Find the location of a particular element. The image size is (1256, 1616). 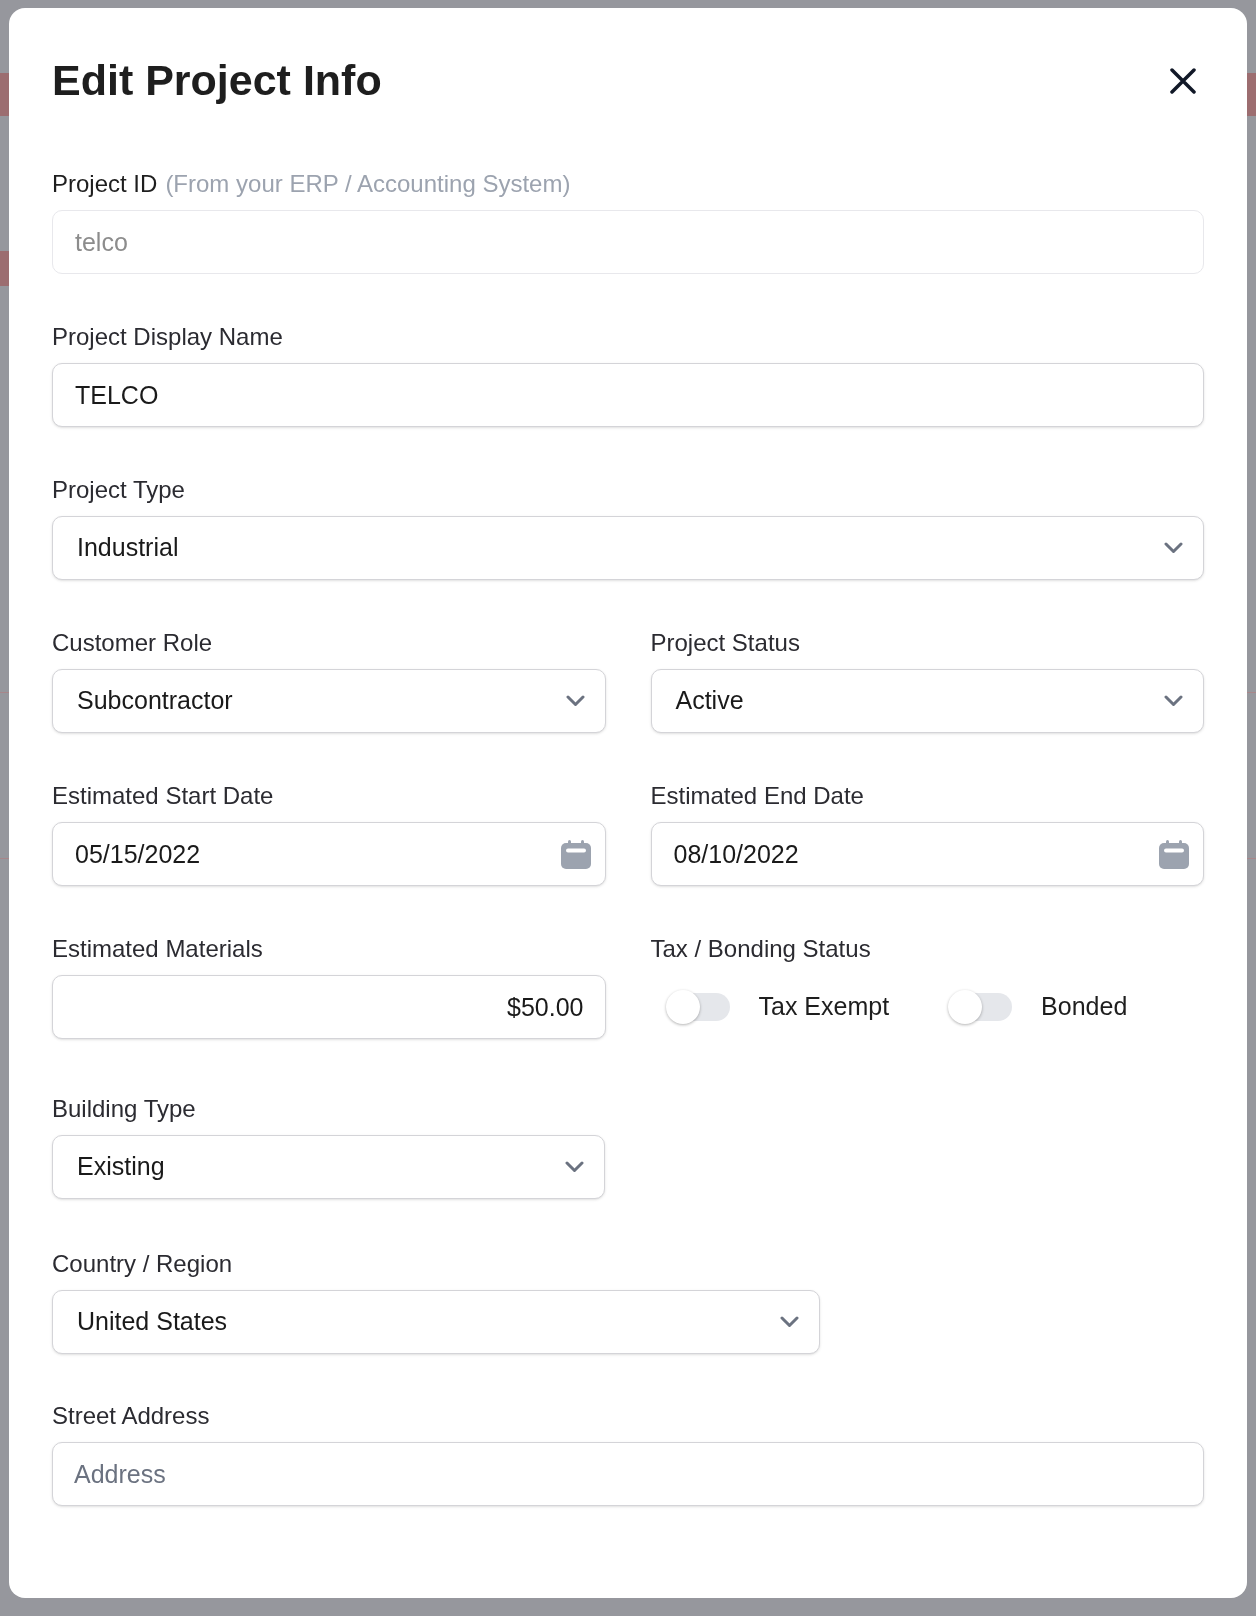

dropdown-select: Subcontractor is located at coordinates (329, 701).